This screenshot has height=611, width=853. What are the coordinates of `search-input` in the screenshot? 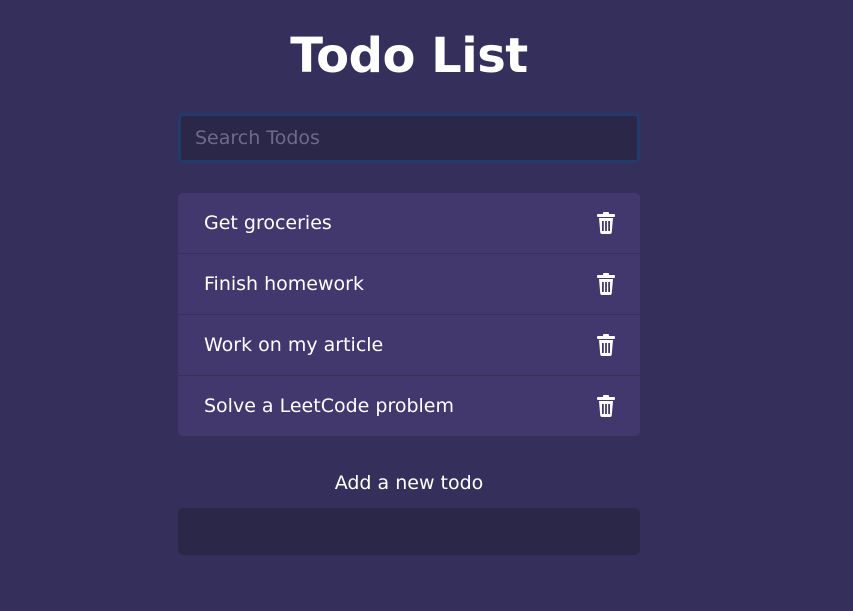 It's located at (409, 138).